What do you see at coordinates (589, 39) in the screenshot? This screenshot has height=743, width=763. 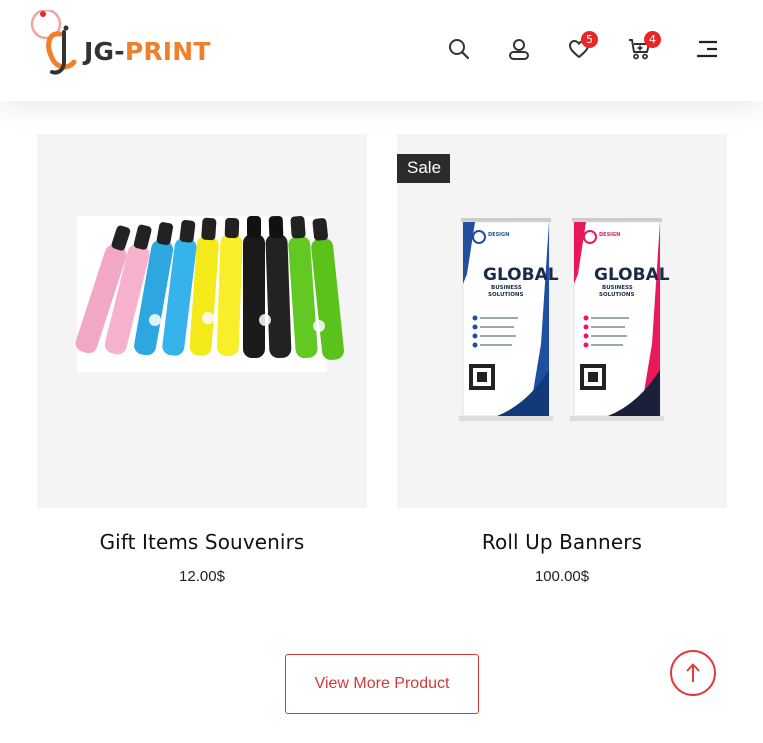 I see `wishlist-count-badge: 5` at bounding box center [589, 39].